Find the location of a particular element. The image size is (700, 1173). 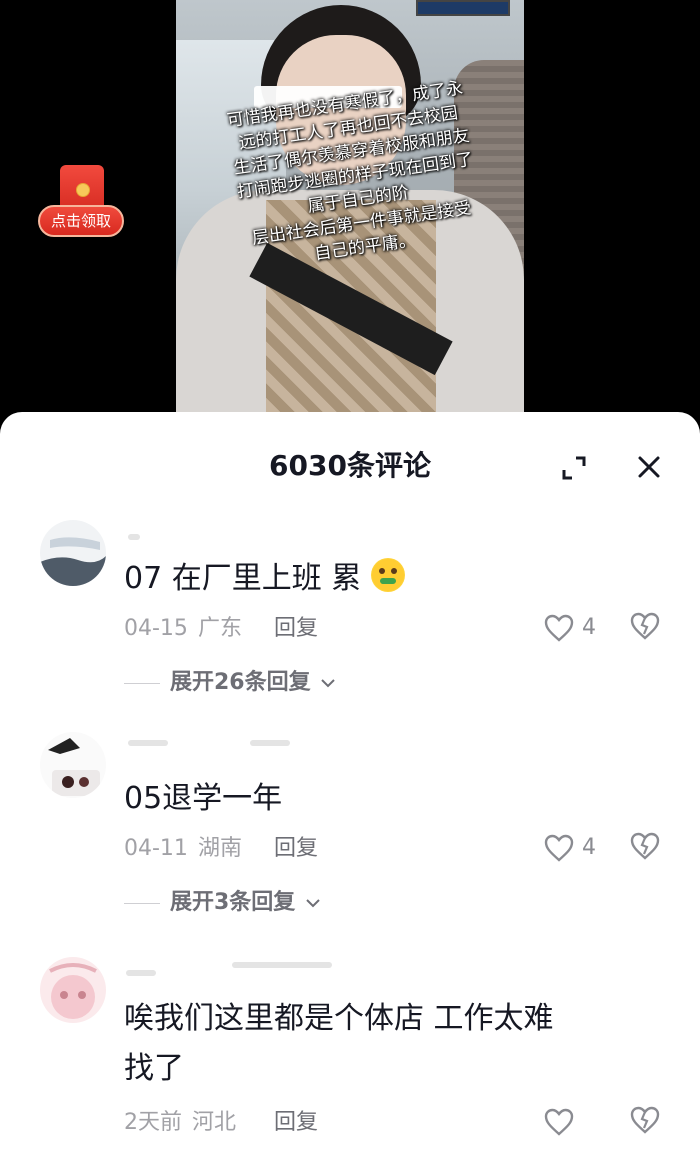

comments-title: 6030条评论 is located at coordinates (350, 465).